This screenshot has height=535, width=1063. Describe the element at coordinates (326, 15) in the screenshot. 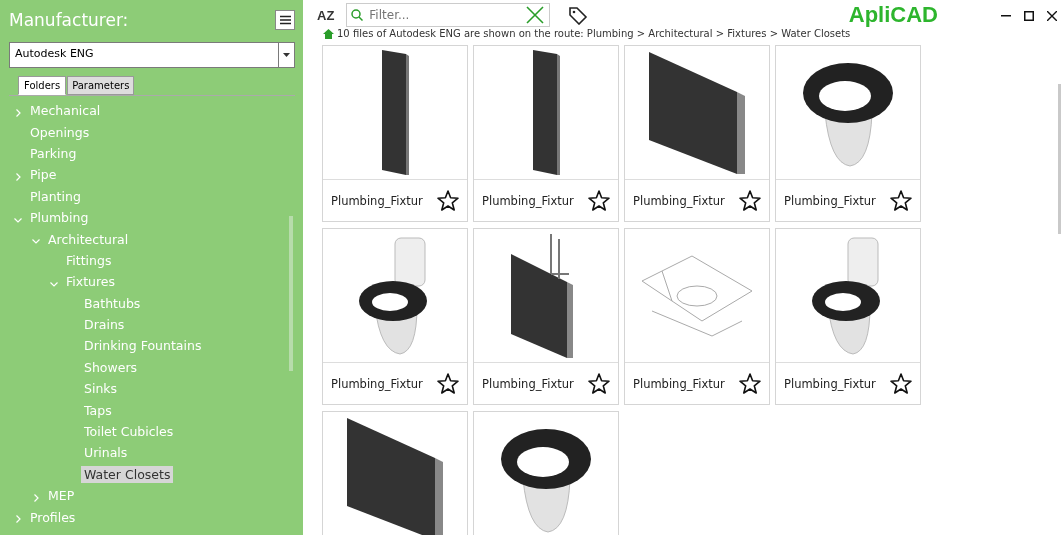

I see `sort-button: AZ` at that location.